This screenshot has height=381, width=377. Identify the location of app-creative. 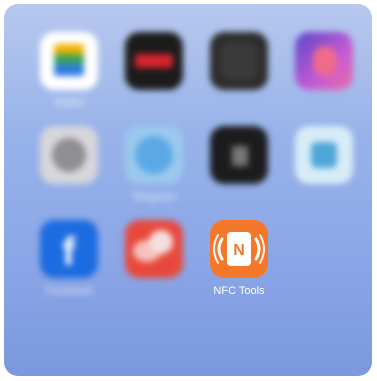
(324, 64).